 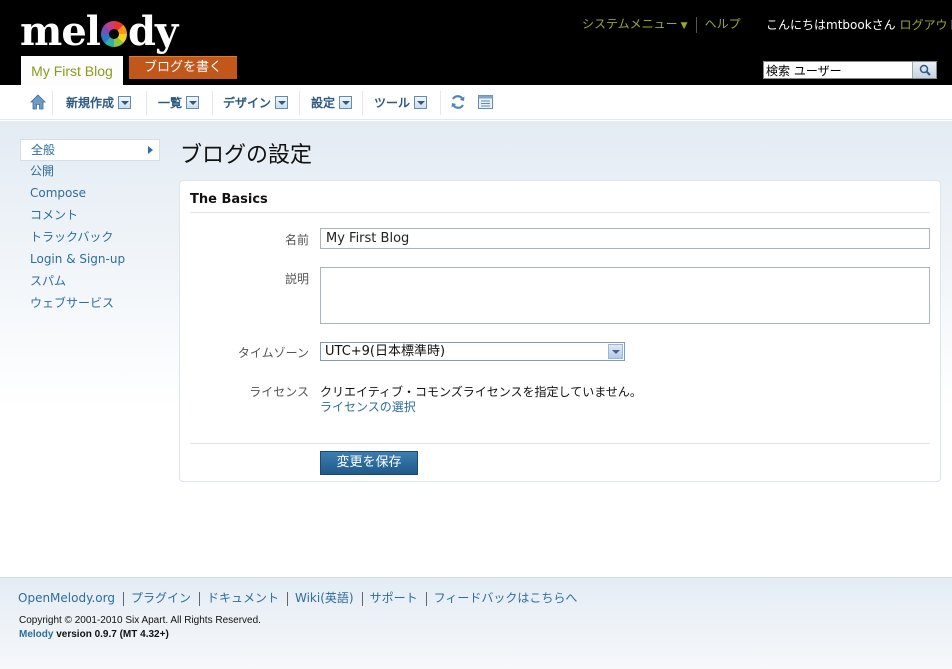 What do you see at coordinates (394, 598) in the screenshot?
I see `footer-link-support: サポート` at bounding box center [394, 598].